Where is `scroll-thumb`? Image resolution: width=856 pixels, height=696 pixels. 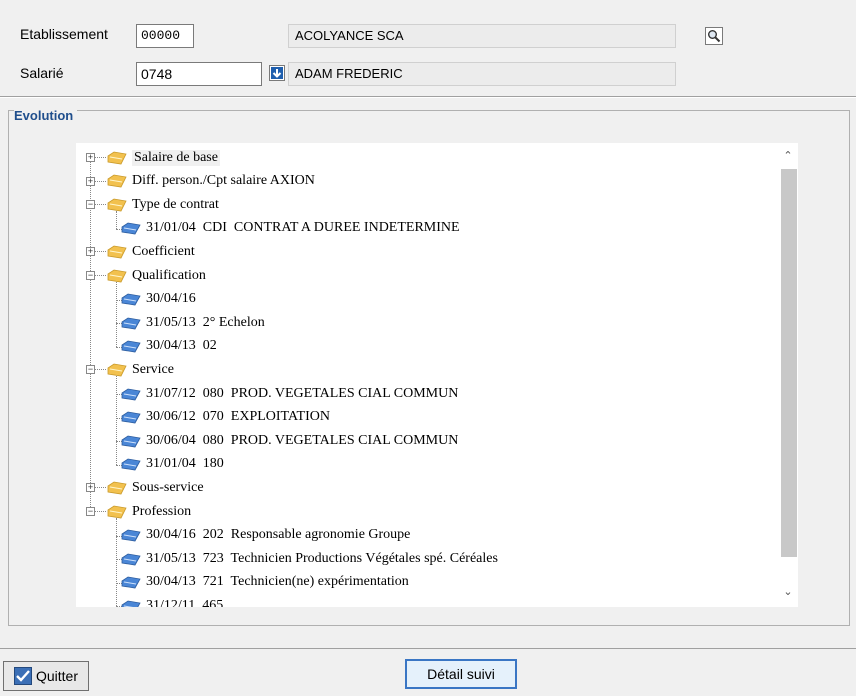
scroll-thumb is located at coordinates (789, 363).